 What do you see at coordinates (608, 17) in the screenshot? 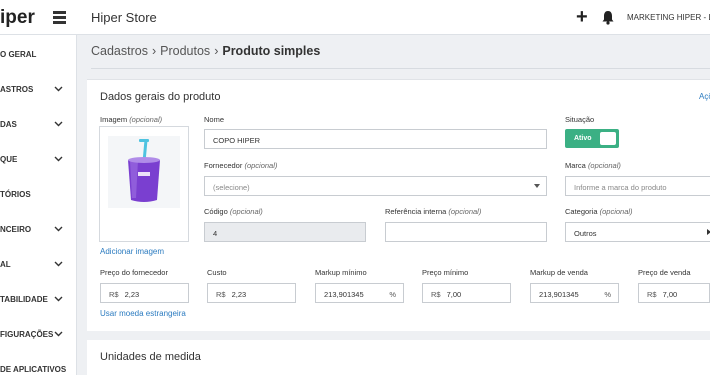
I see `bell-icon` at bounding box center [608, 17].